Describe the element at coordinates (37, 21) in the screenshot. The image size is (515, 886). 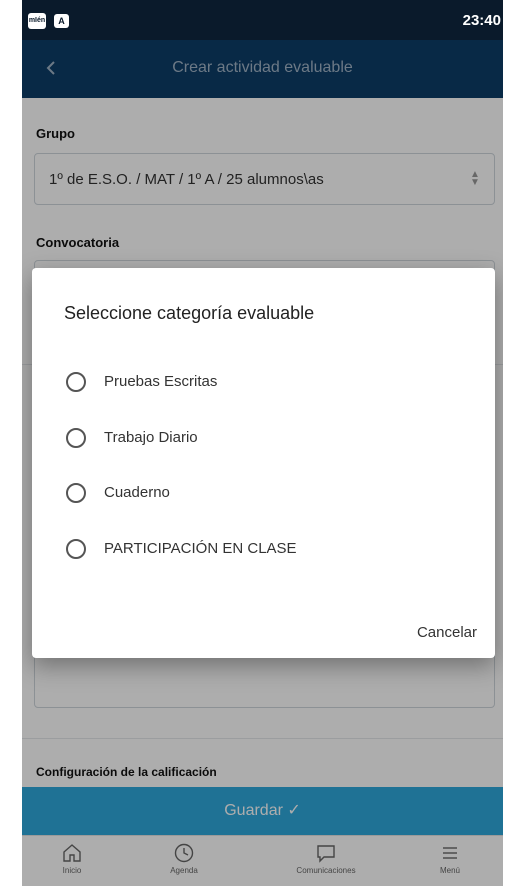
I see `notification-app-icon: mIén` at that location.